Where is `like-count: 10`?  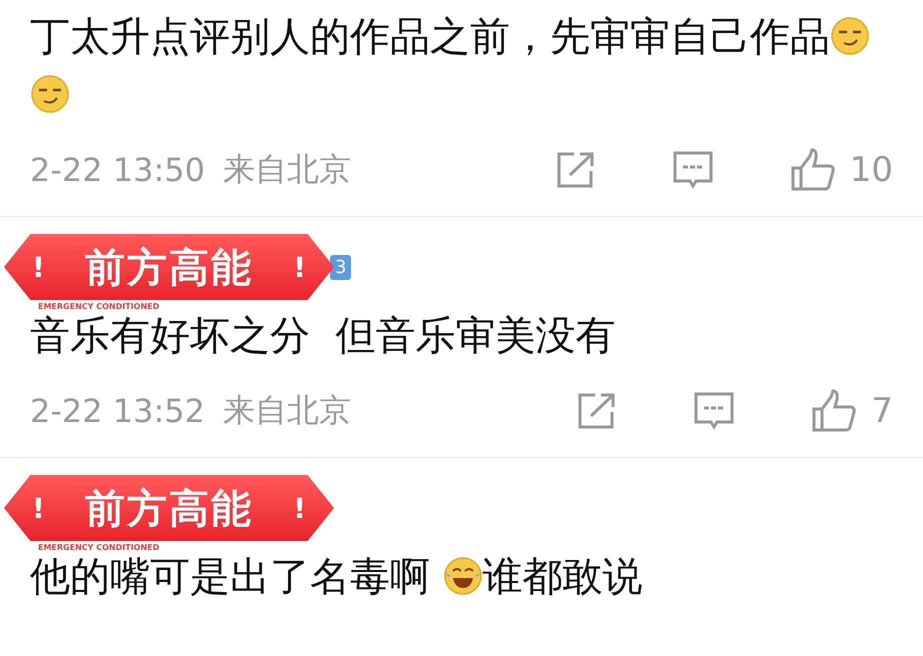
like-count: 10 is located at coordinates (871, 170).